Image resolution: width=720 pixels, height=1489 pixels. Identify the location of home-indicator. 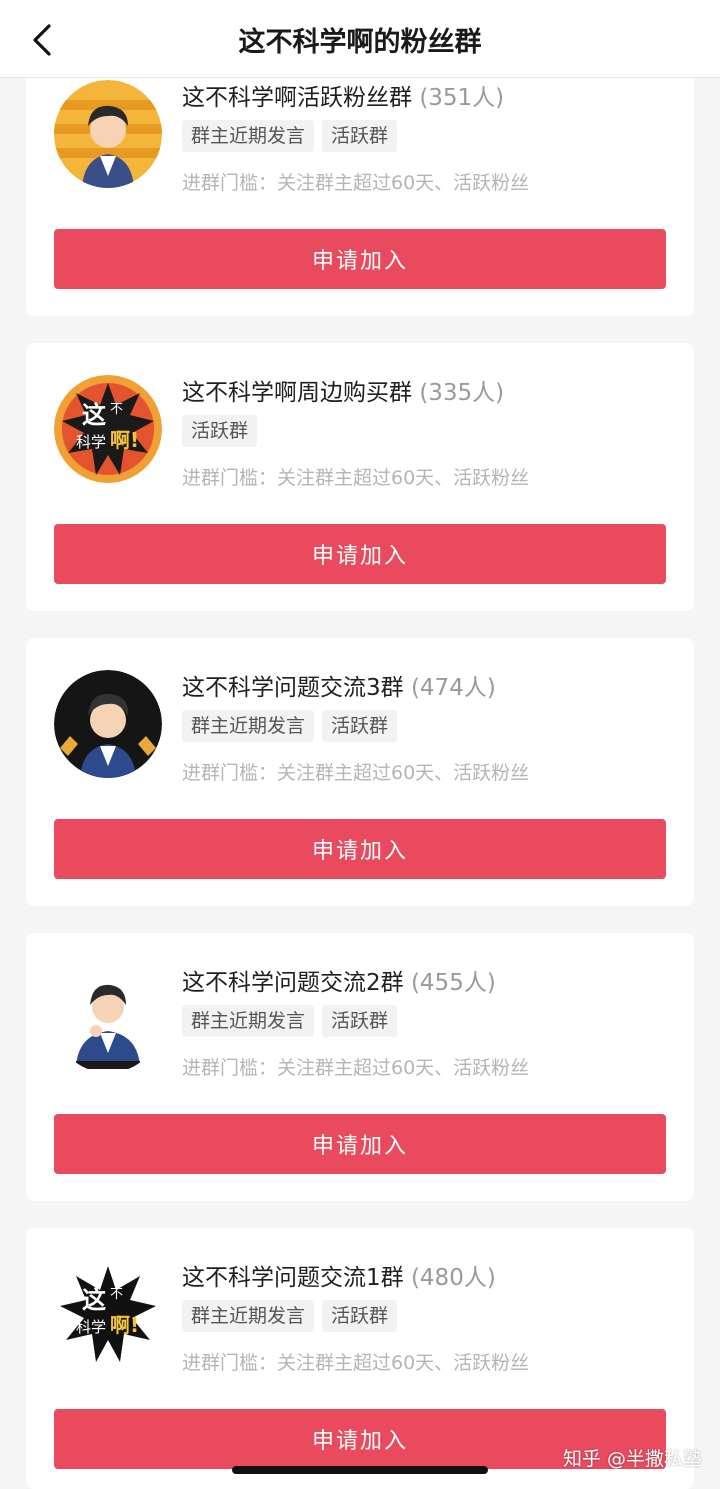
(360, 1470).